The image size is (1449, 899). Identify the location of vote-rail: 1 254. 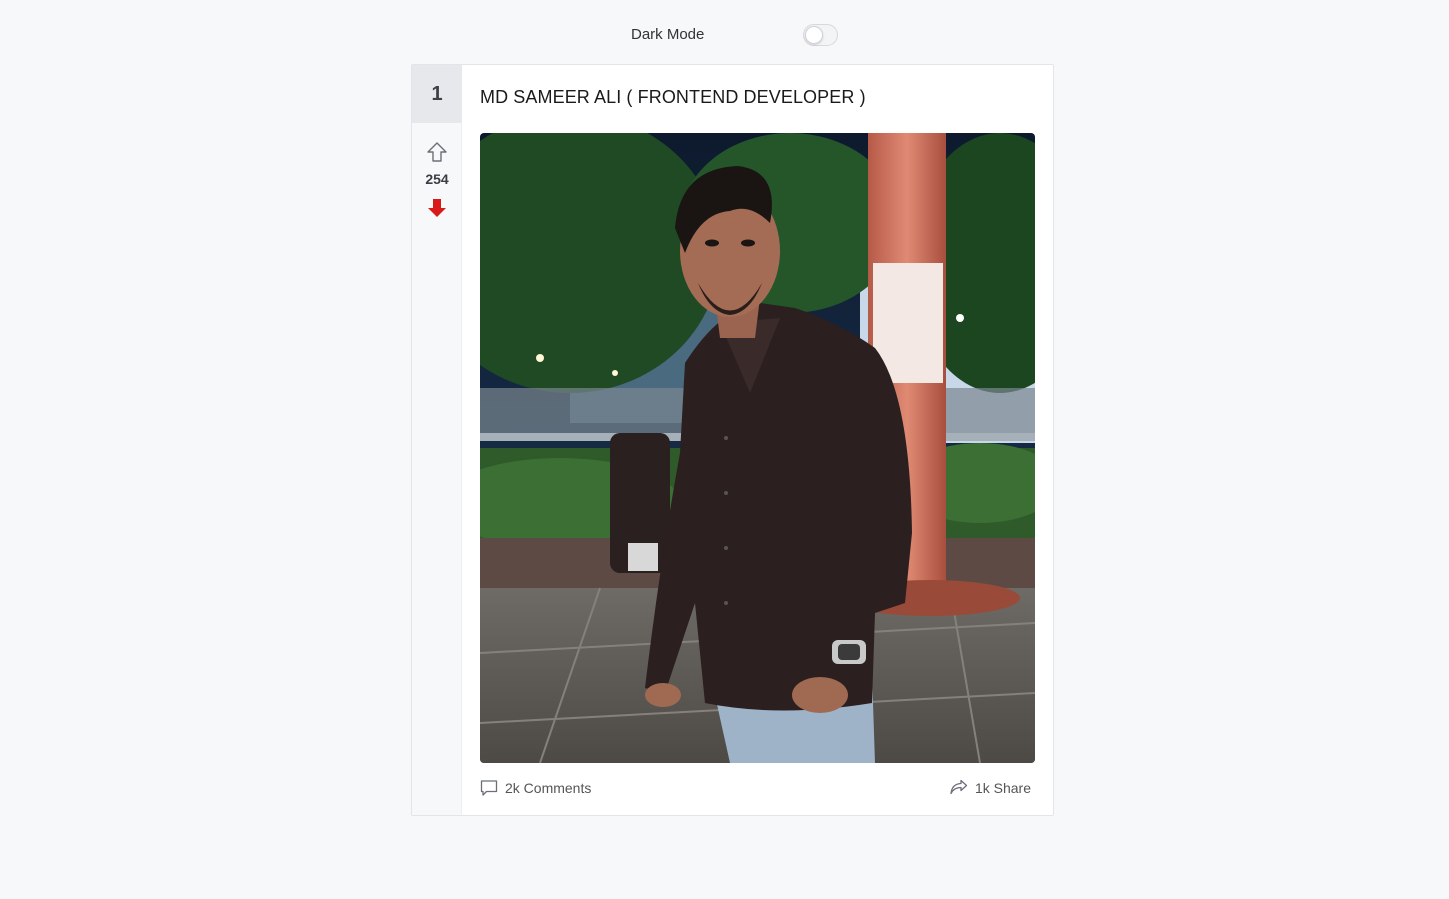
(437, 440).